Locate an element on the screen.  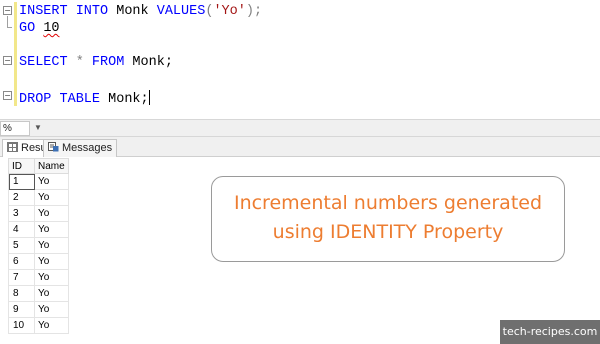
callout-line-1: Incremental numbers generated is located at coordinates (388, 203).